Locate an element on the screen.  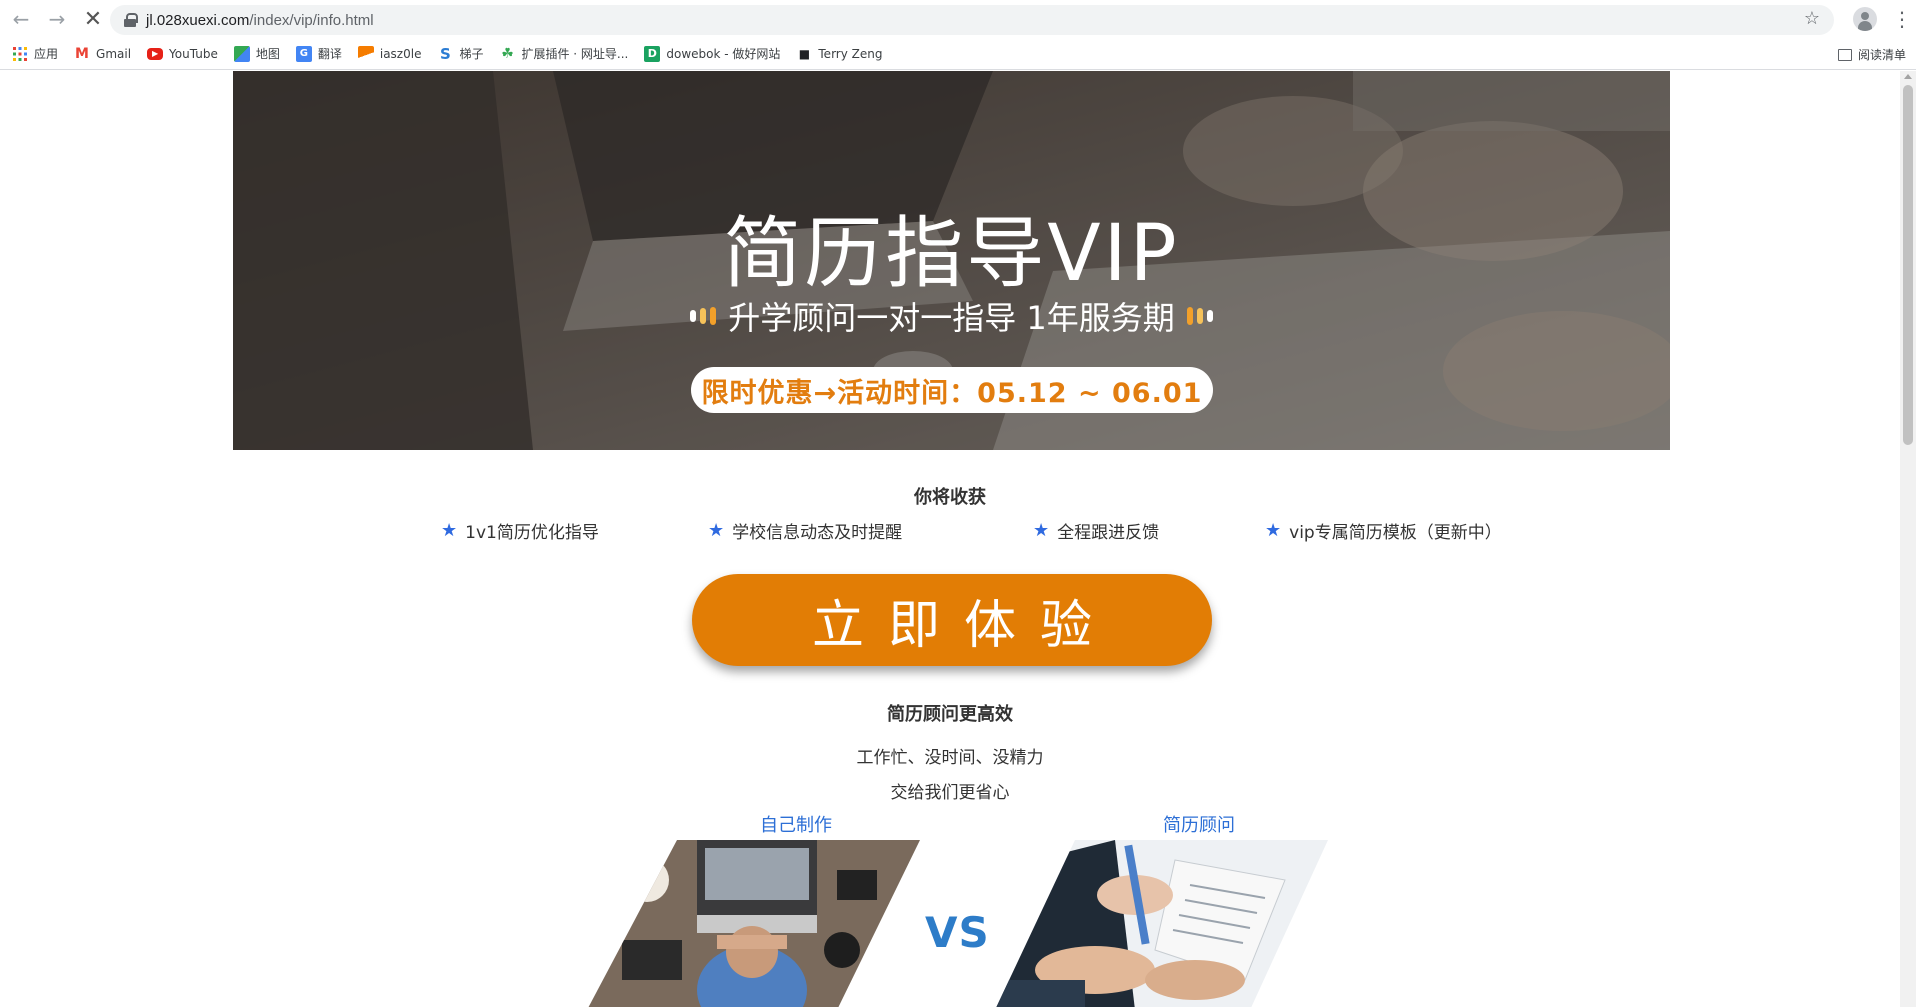
bookmark-label: Gmail is located at coordinates (114, 53).